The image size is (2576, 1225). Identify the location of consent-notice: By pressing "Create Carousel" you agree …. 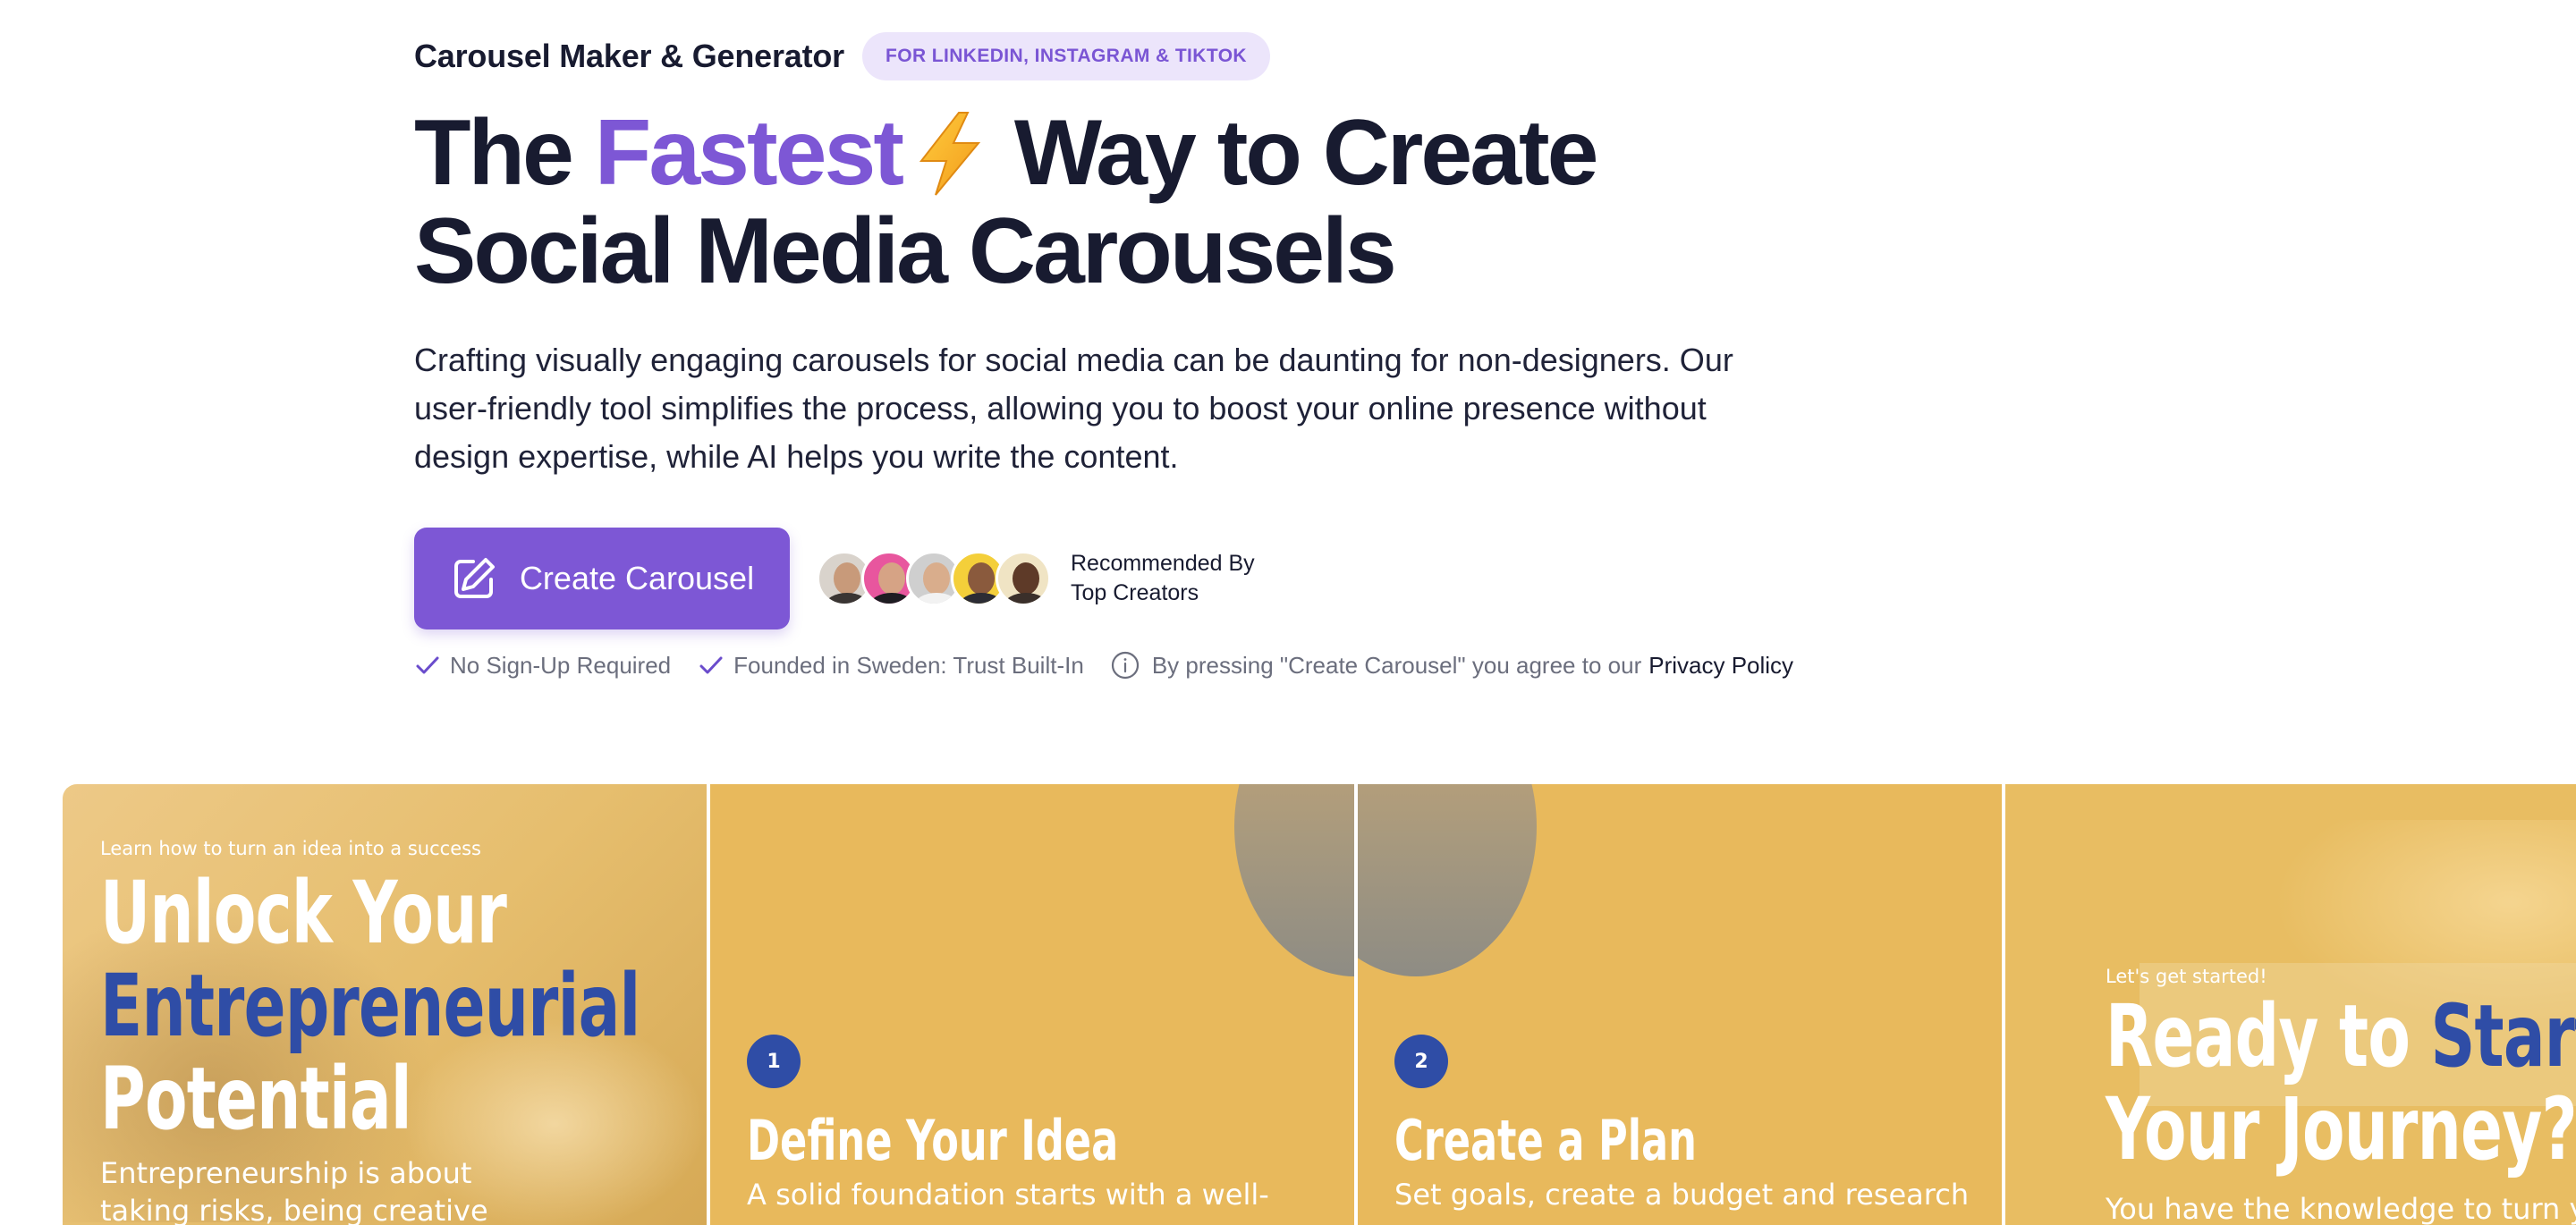
(1452, 666).